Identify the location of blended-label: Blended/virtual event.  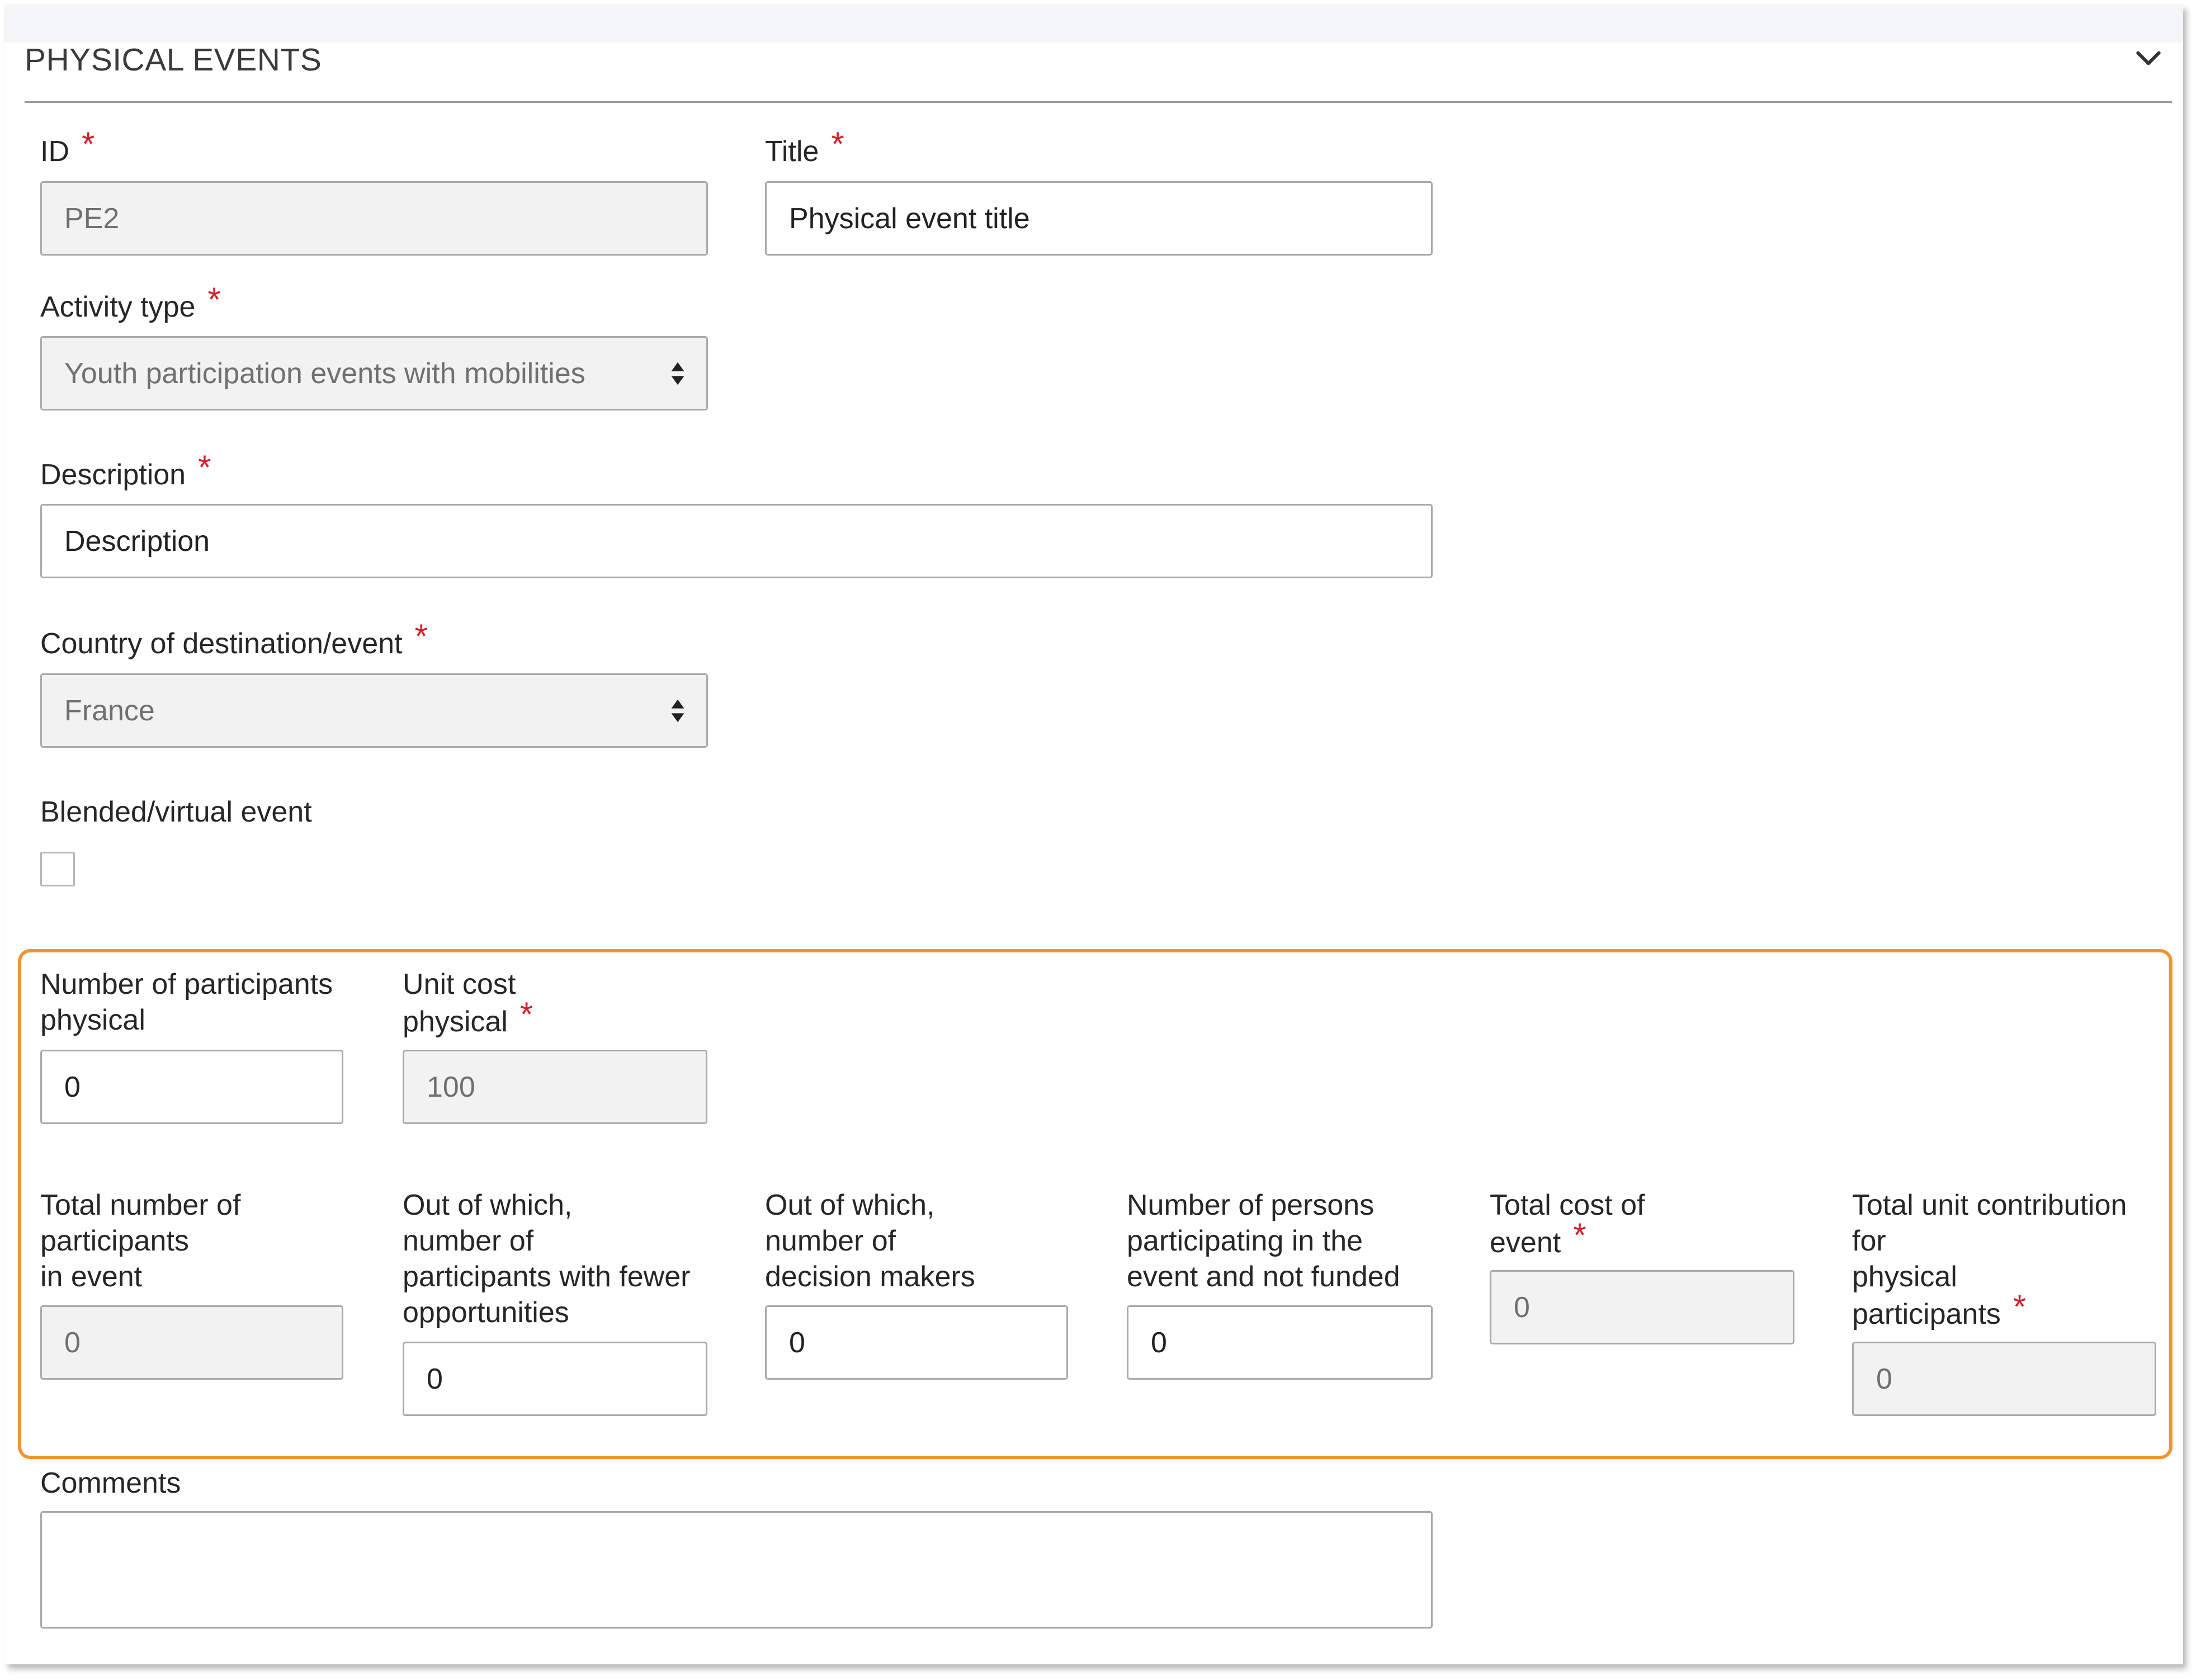
(176, 812).